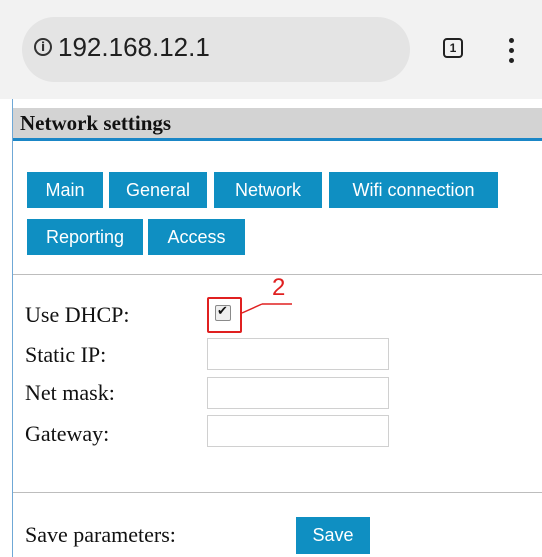  What do you see at coordinates (453, 48) in the screenshot?
I see `tab-switcher-button: 1` at bounding box center [453, 48].